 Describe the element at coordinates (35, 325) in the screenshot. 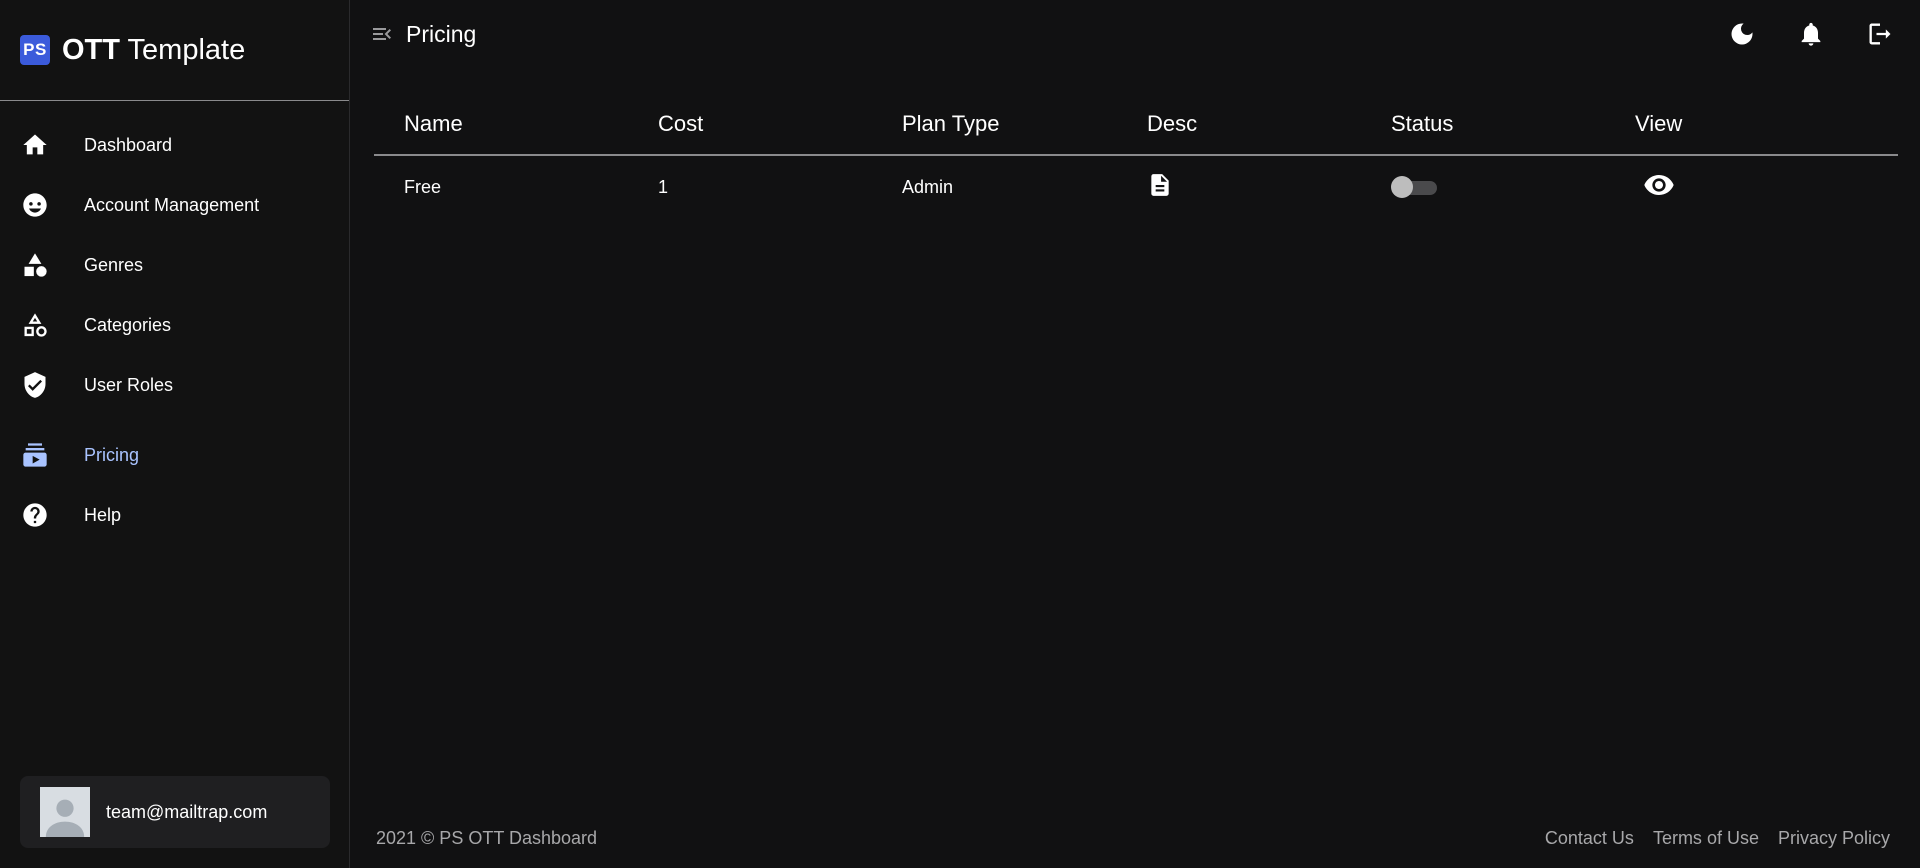

I see `category-shapes-icon` at that location.